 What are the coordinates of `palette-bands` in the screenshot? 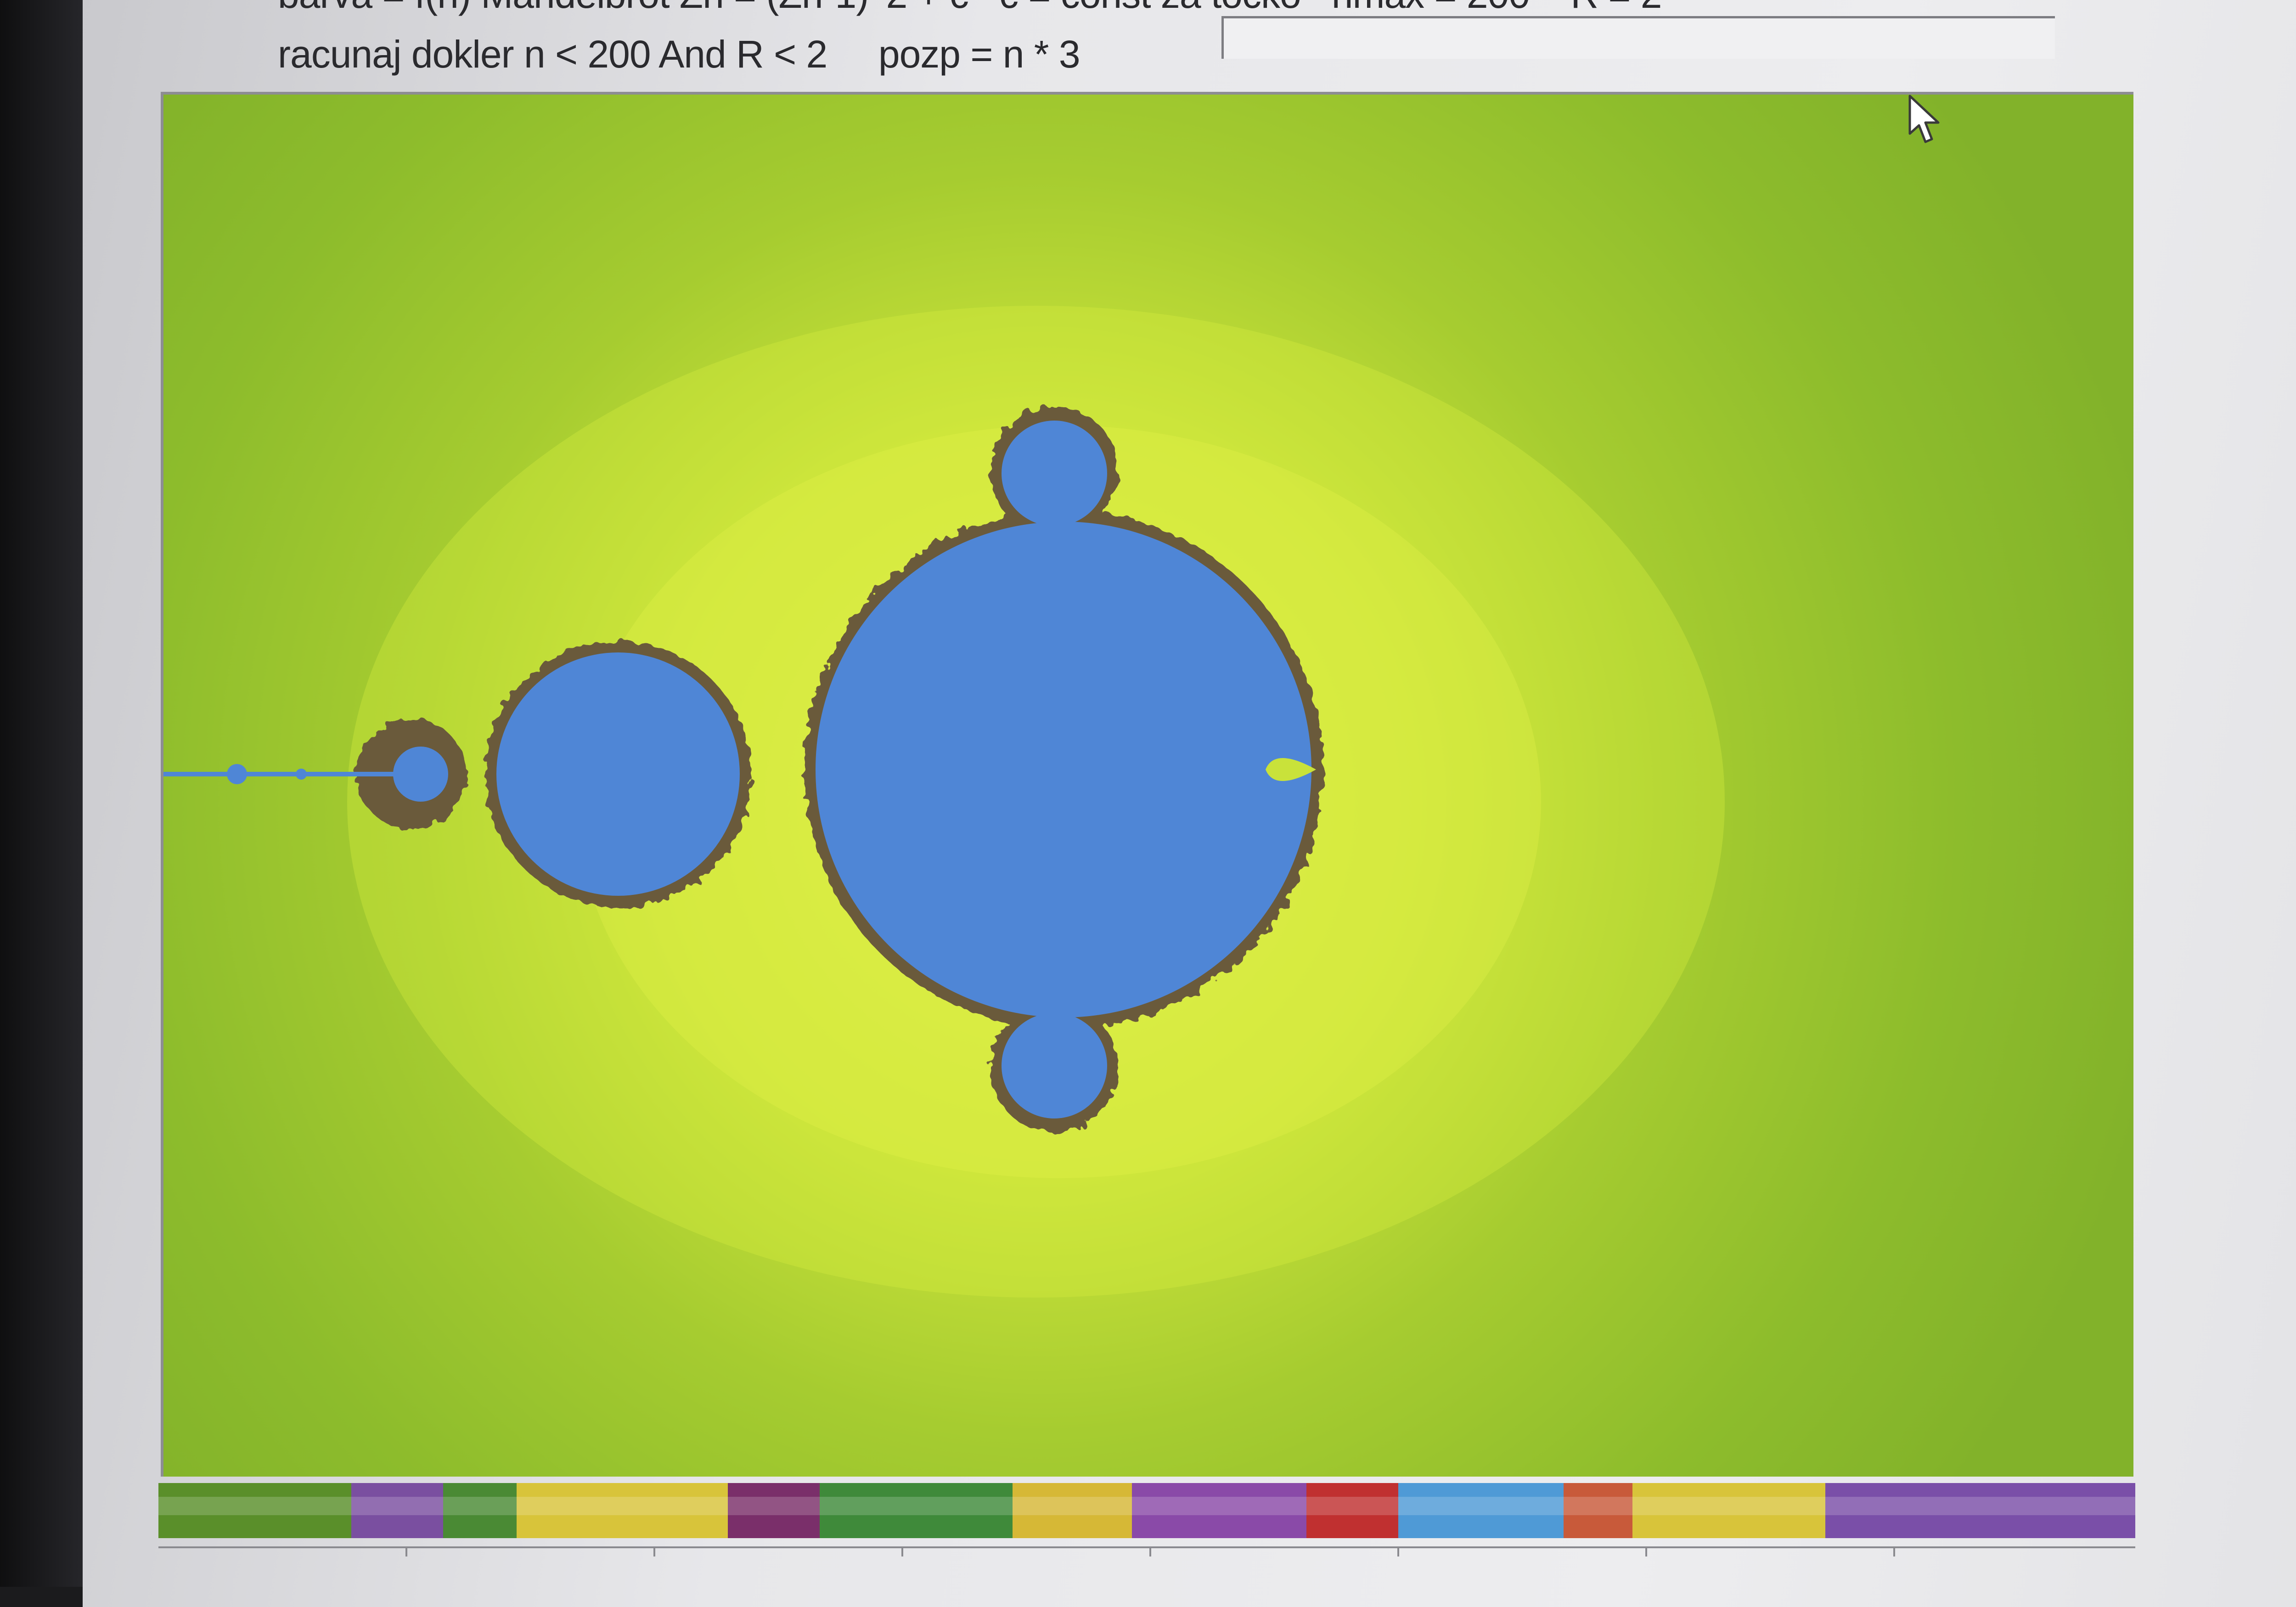 It's located at (1147, 1510).